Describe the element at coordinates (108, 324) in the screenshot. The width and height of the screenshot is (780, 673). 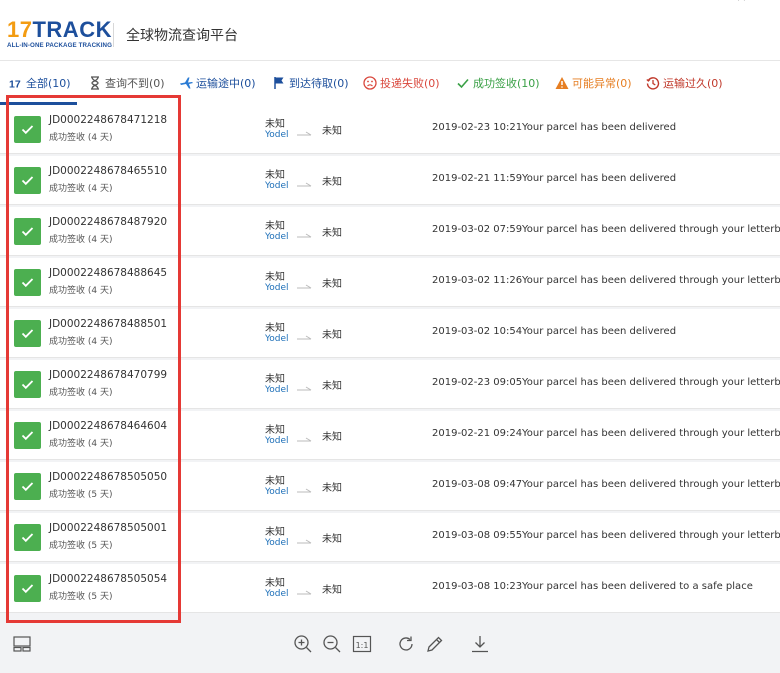
I see `tracking-number: JD0002248678488501` at that location.